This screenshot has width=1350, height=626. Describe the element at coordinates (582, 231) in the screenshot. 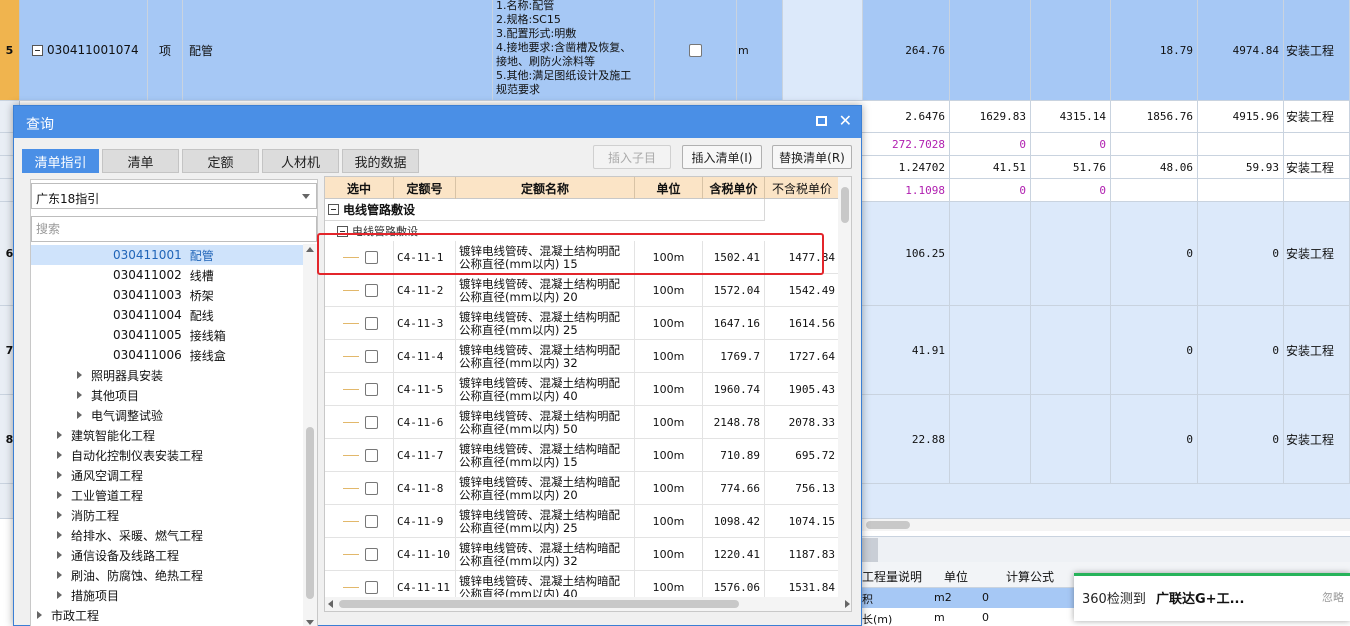

I see `subgroup-row: 电线管路敷设` at that location.